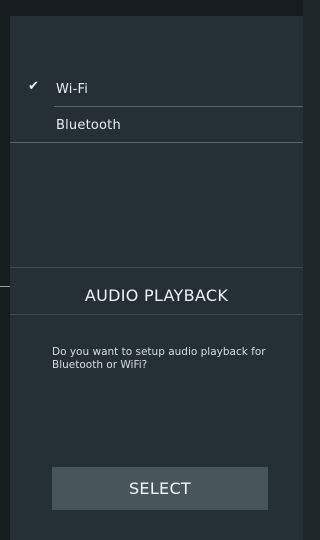 This screenshot has width=320, height=540. I want to click on option-wifi-label: Wi-Fi, so click(72, 89).